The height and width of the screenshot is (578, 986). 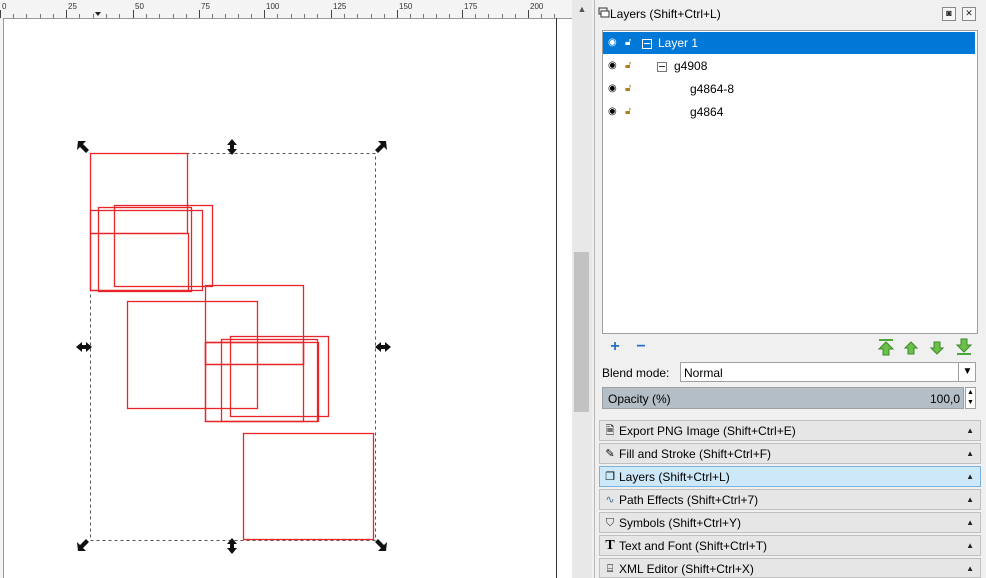 I want to click on dialog-layers: ❐ Layers (Shift+Ctrl+L) ▲, so click(x=790, y=476).